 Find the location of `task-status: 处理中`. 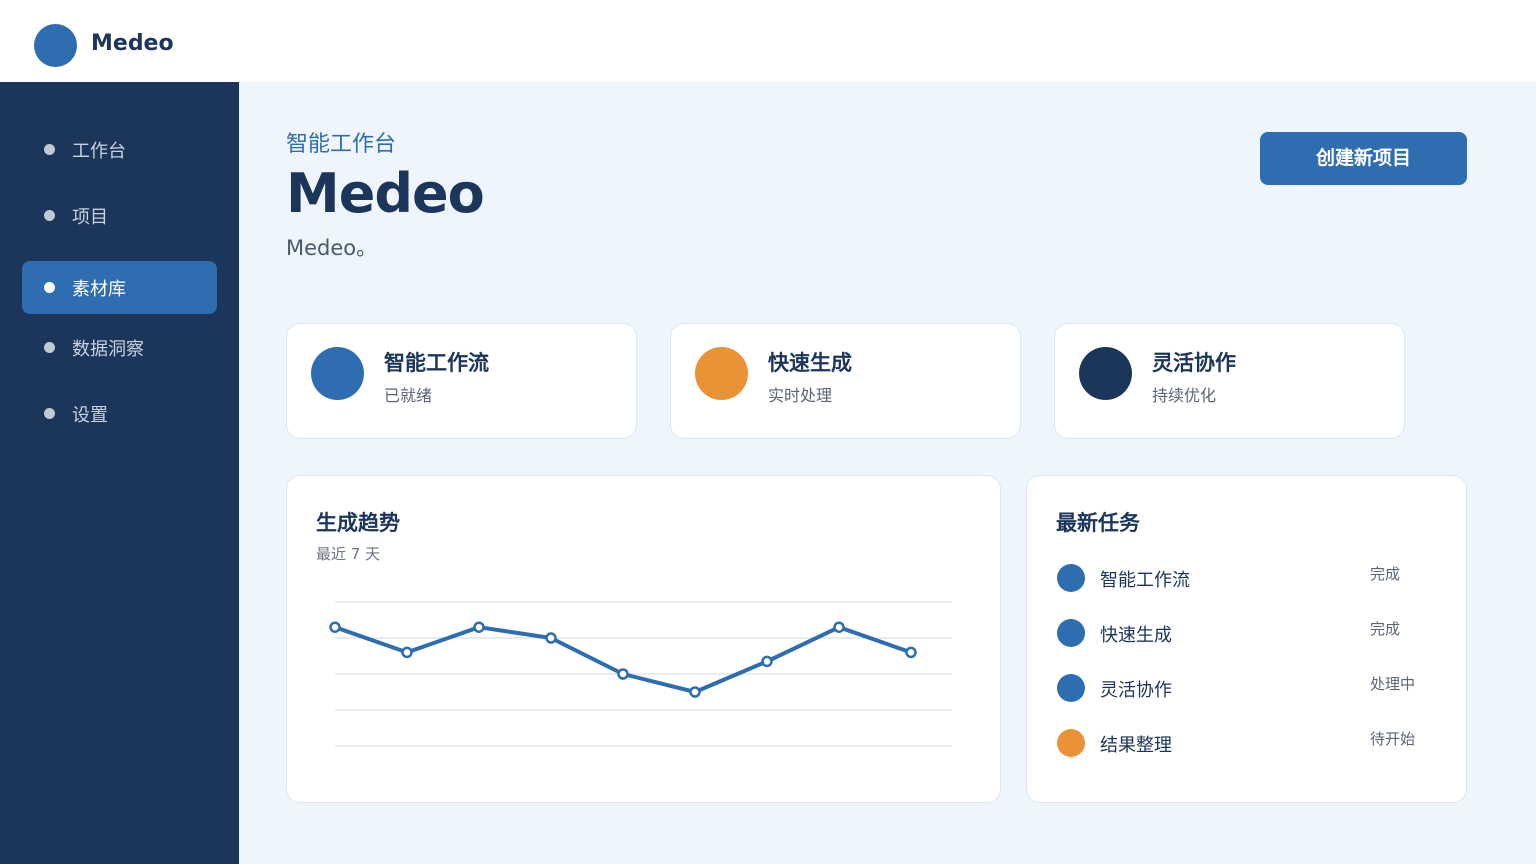

task-status: 处理中 is located at coordinates (1393, 684).